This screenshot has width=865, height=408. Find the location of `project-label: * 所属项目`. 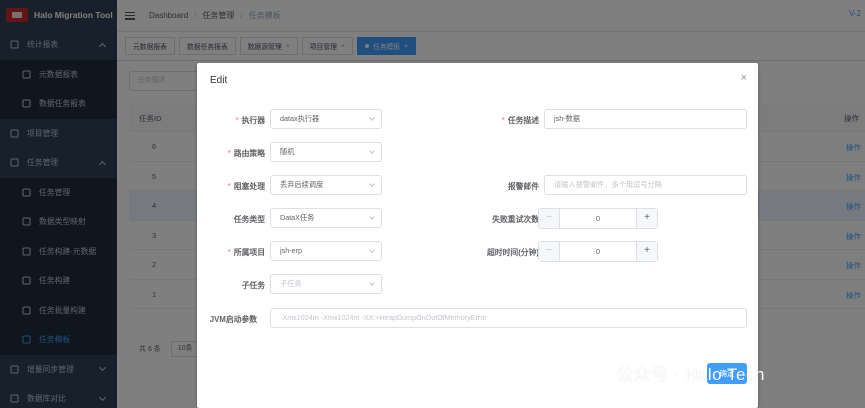

project-label: * 所属项目 is located at coordinates (246, 252).